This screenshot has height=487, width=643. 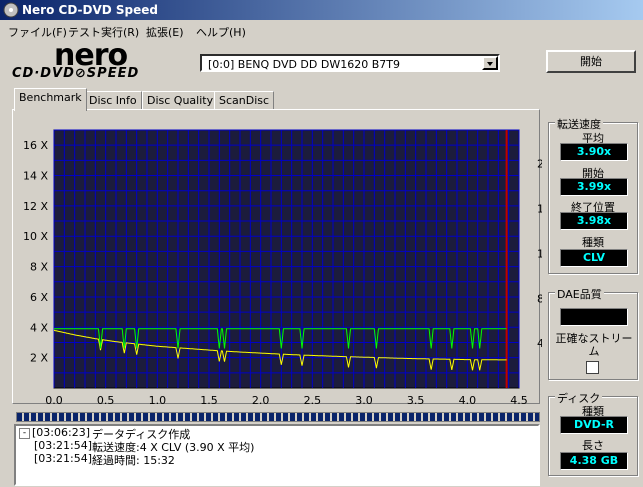 I want to click on drive-select-value: [0:0] BENQ DVD DD DW1620 B7T9, so click(x=304, y=64).